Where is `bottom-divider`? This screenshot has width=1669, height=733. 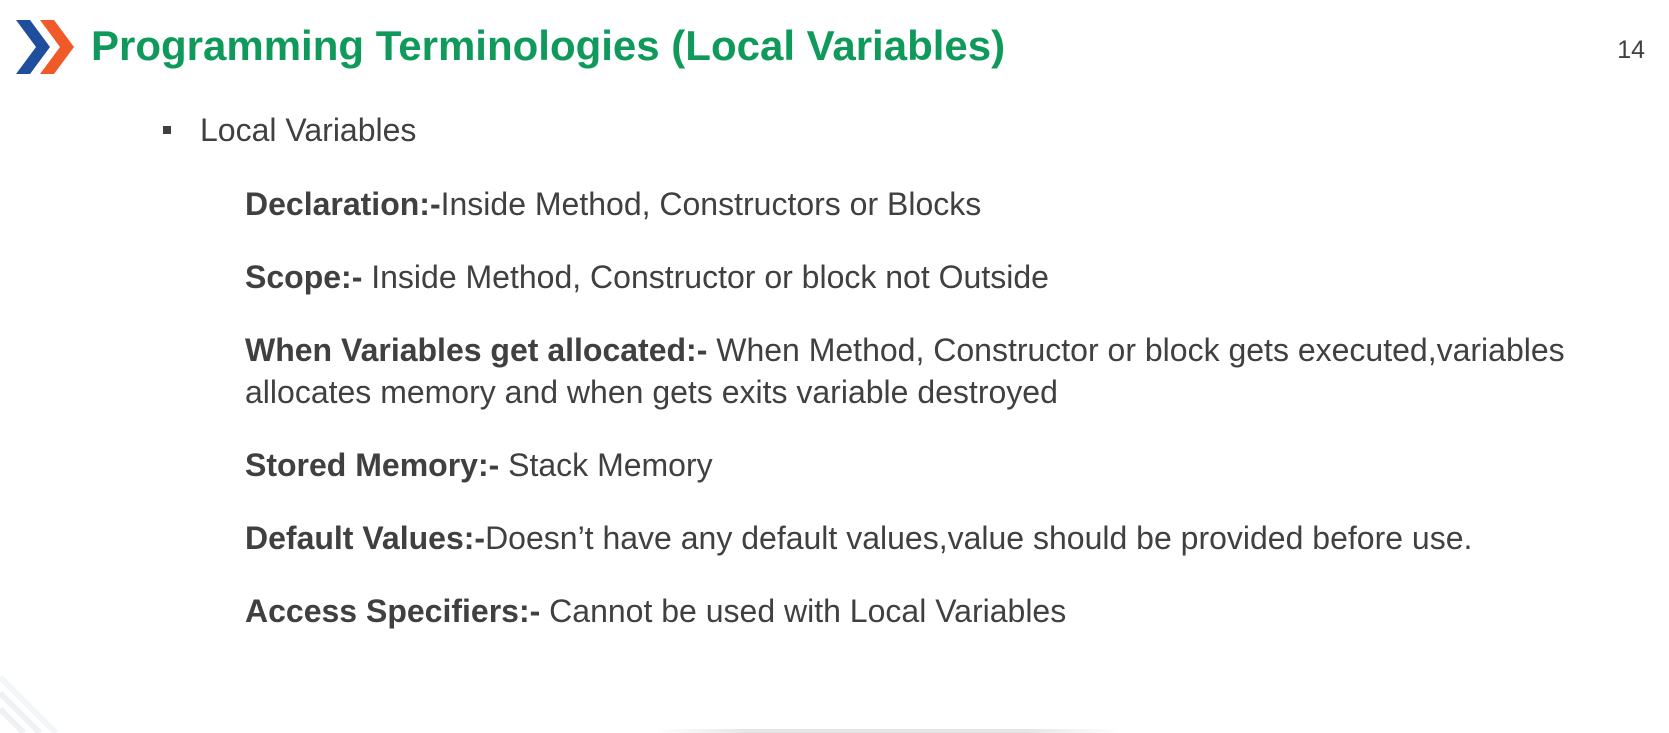 bottom-divider is located at coordinates (887, 731).